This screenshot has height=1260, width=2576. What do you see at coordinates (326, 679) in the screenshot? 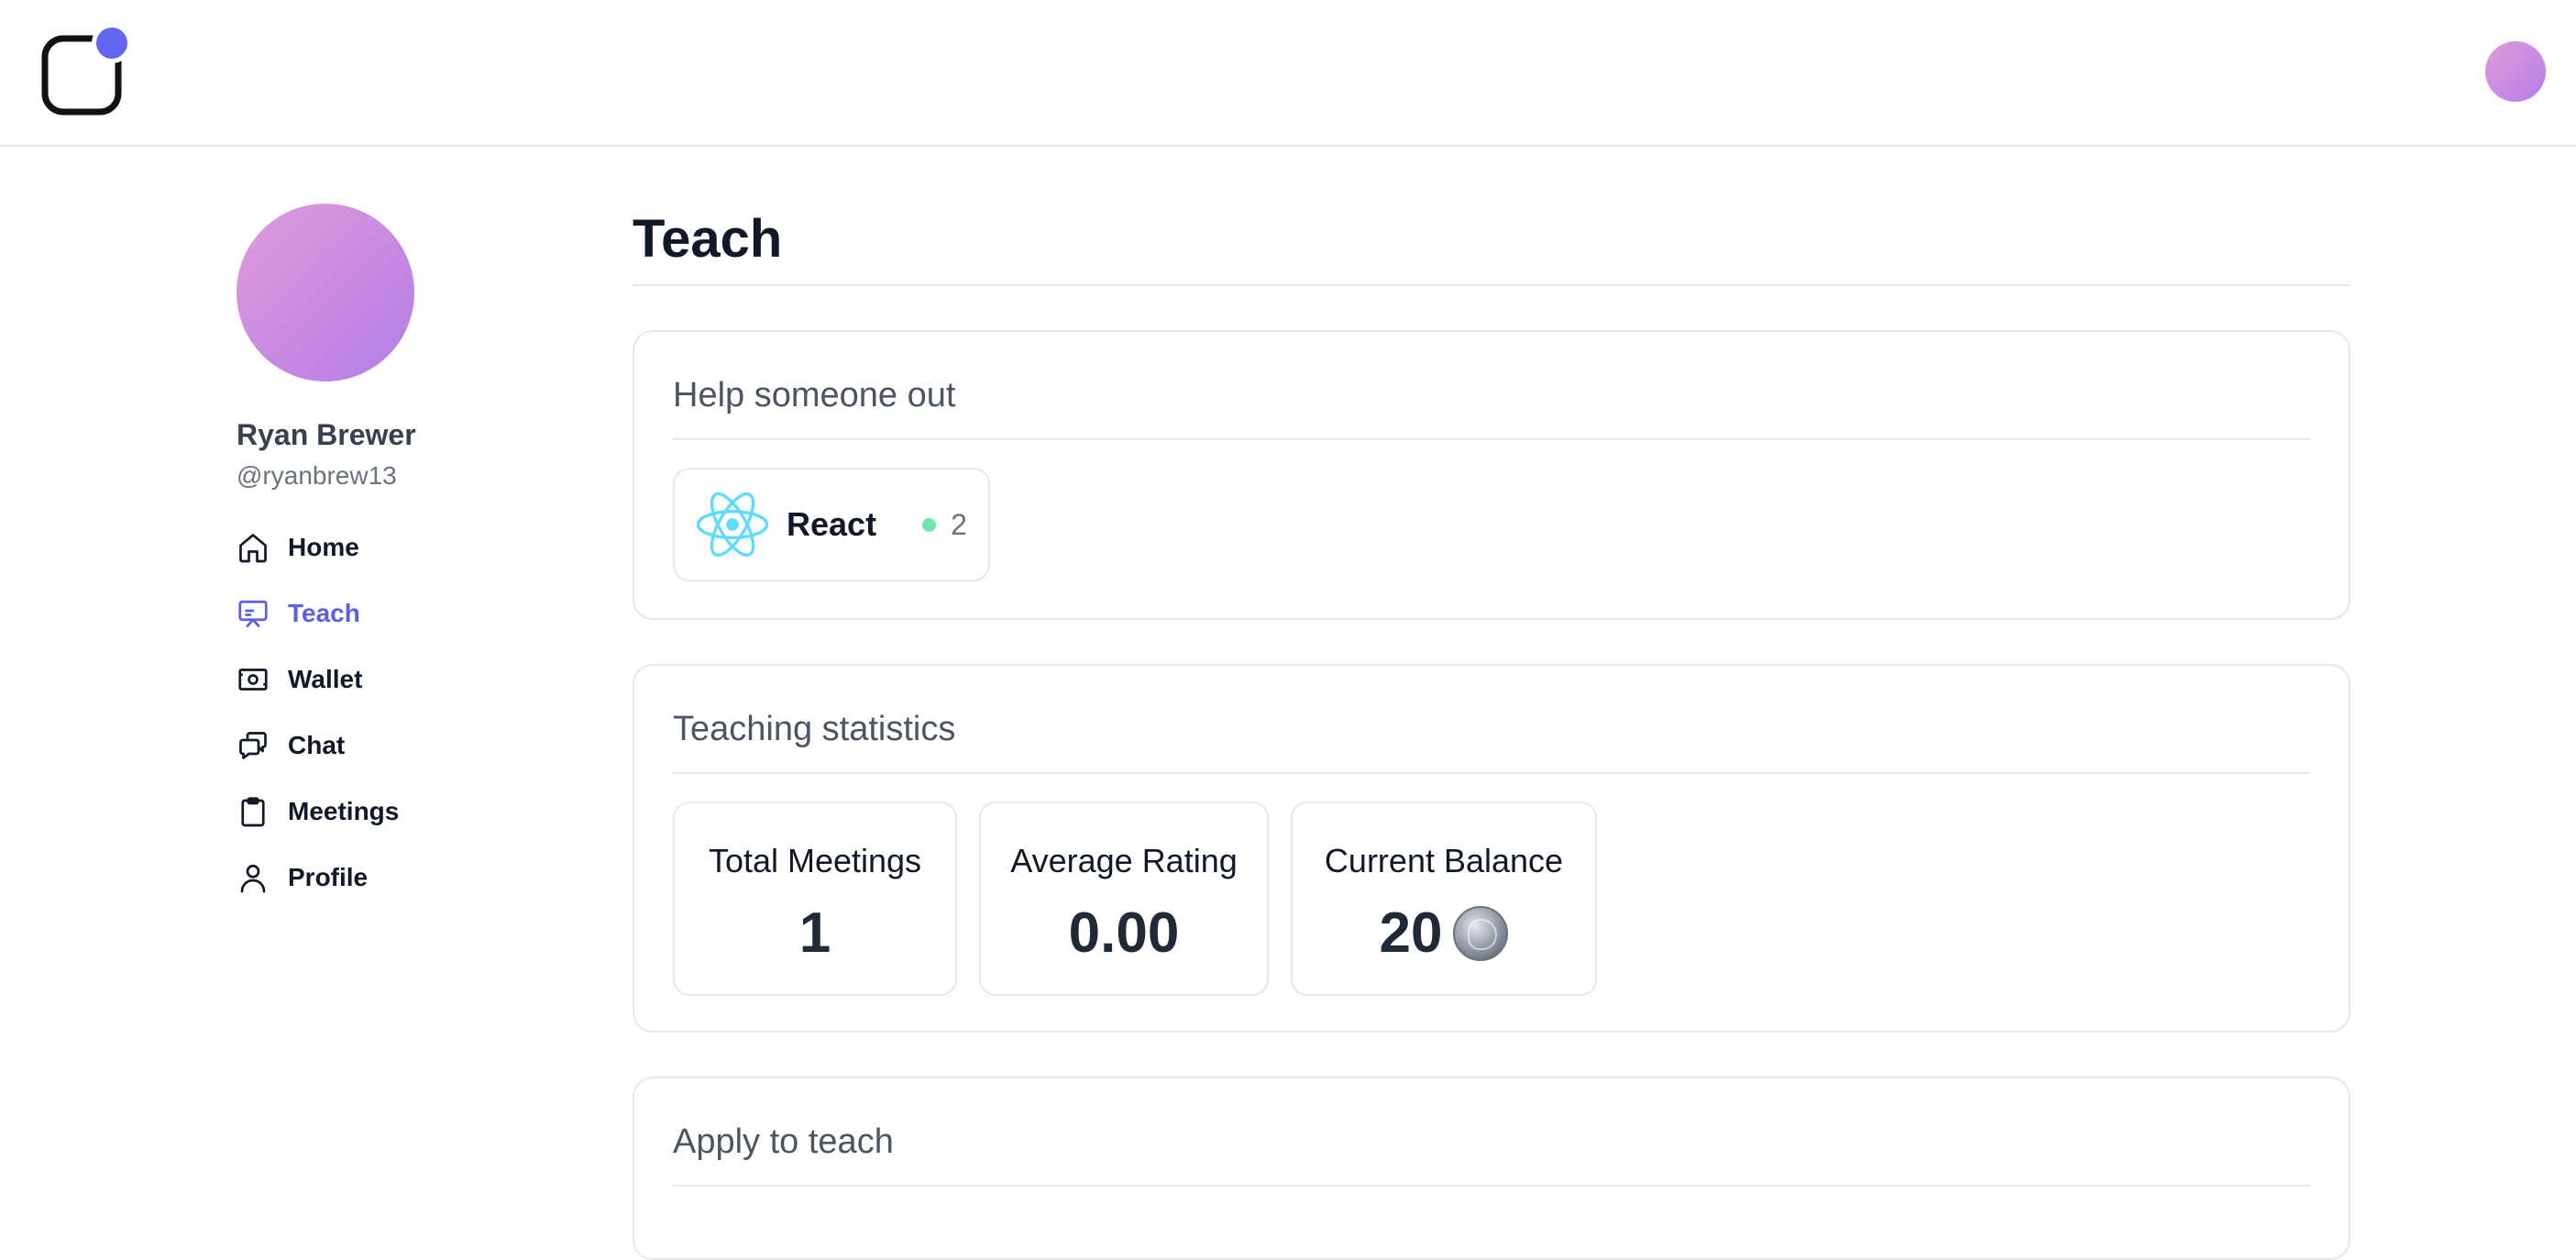
I see `sidebar-item-label: Wallet` at bounding box center [326, 679].